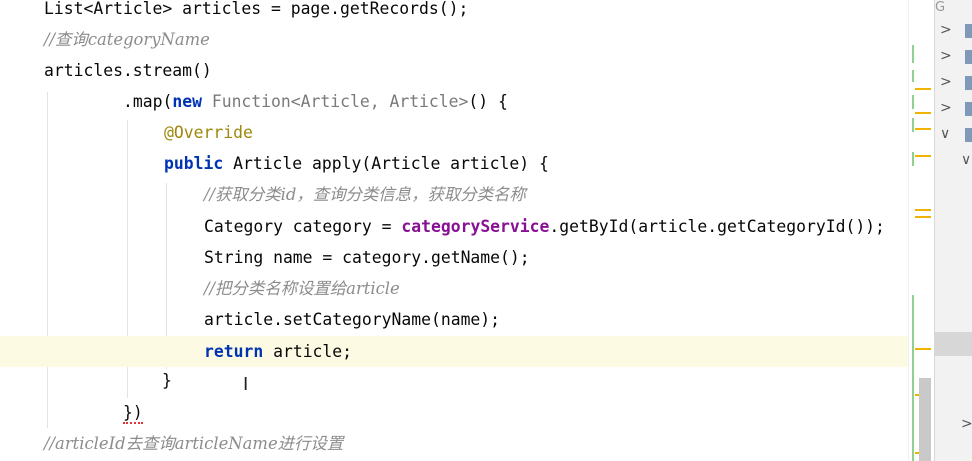  Describe the element at coordinates (365, 194) in the screenshot. I see `code-comment: //获取分类id，查询分类信息，获取分类名称` at that location.